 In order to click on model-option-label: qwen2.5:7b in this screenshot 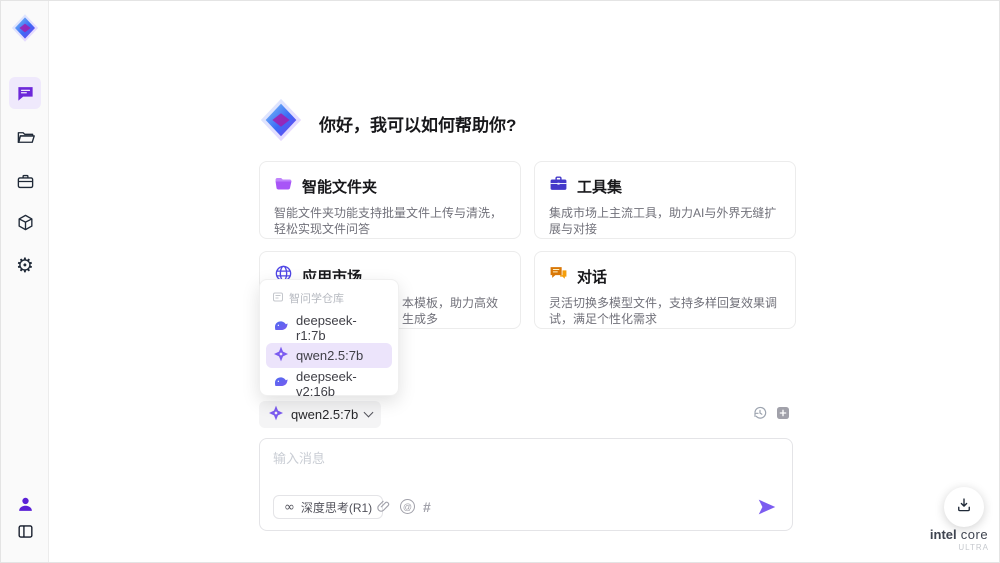, I will do `click(330, 355)`.